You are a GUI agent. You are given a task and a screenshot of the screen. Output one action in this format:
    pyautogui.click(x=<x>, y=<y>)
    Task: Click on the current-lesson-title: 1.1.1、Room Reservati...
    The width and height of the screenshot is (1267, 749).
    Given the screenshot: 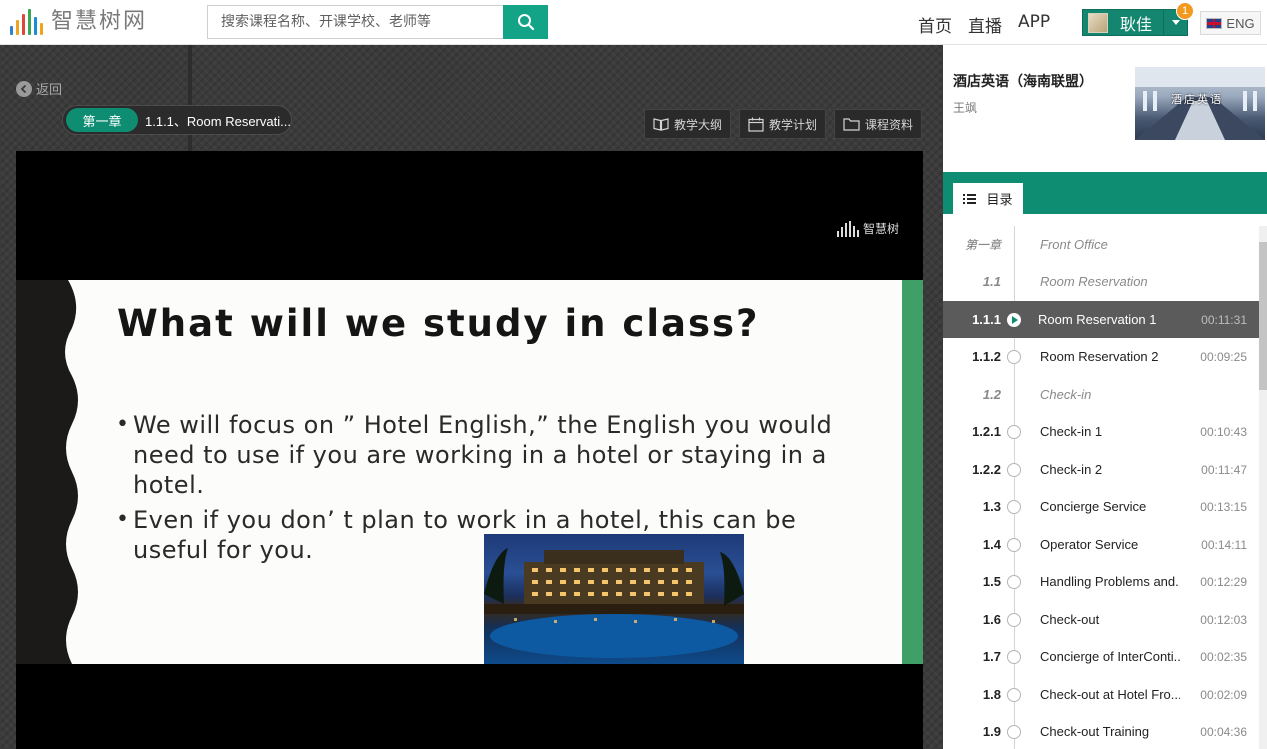 What is the action you would take?
    pyautogui.click(x=218, y=121)
    